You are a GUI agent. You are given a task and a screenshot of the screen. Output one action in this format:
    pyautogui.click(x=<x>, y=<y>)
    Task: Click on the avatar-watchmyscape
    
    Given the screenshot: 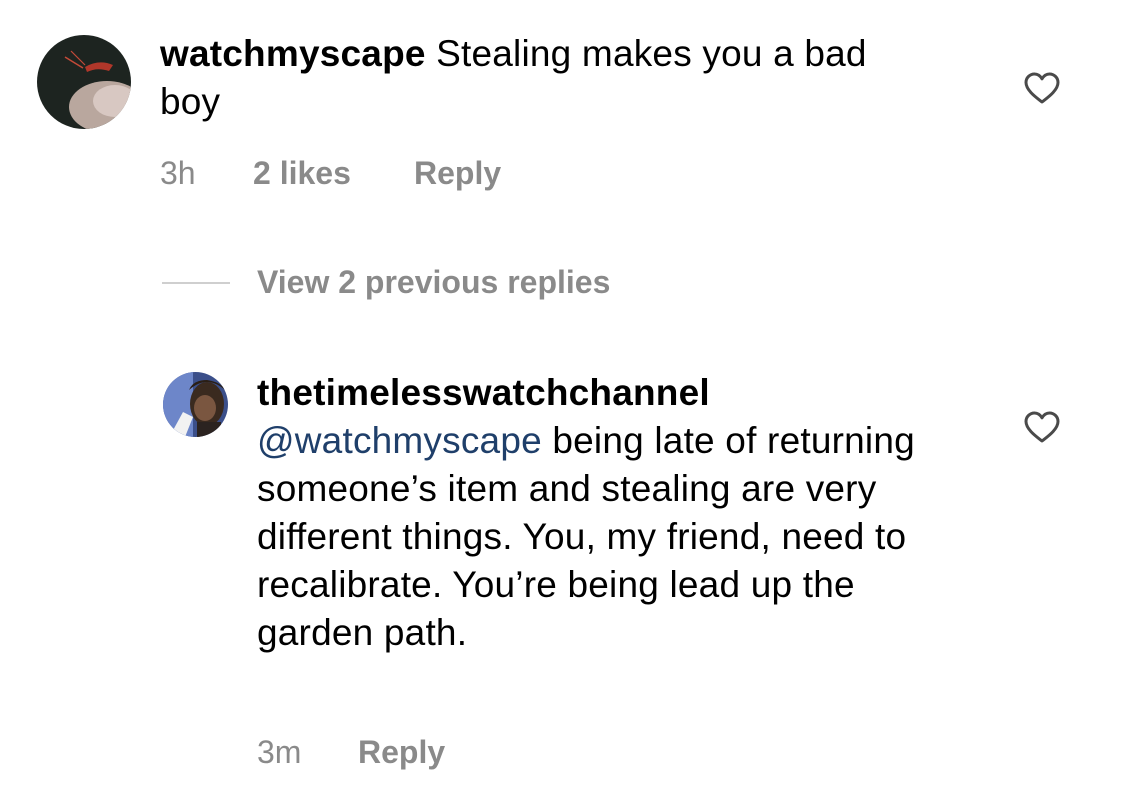 What is the action you would take?
    pyautogui.click(x=84, y=82)
    